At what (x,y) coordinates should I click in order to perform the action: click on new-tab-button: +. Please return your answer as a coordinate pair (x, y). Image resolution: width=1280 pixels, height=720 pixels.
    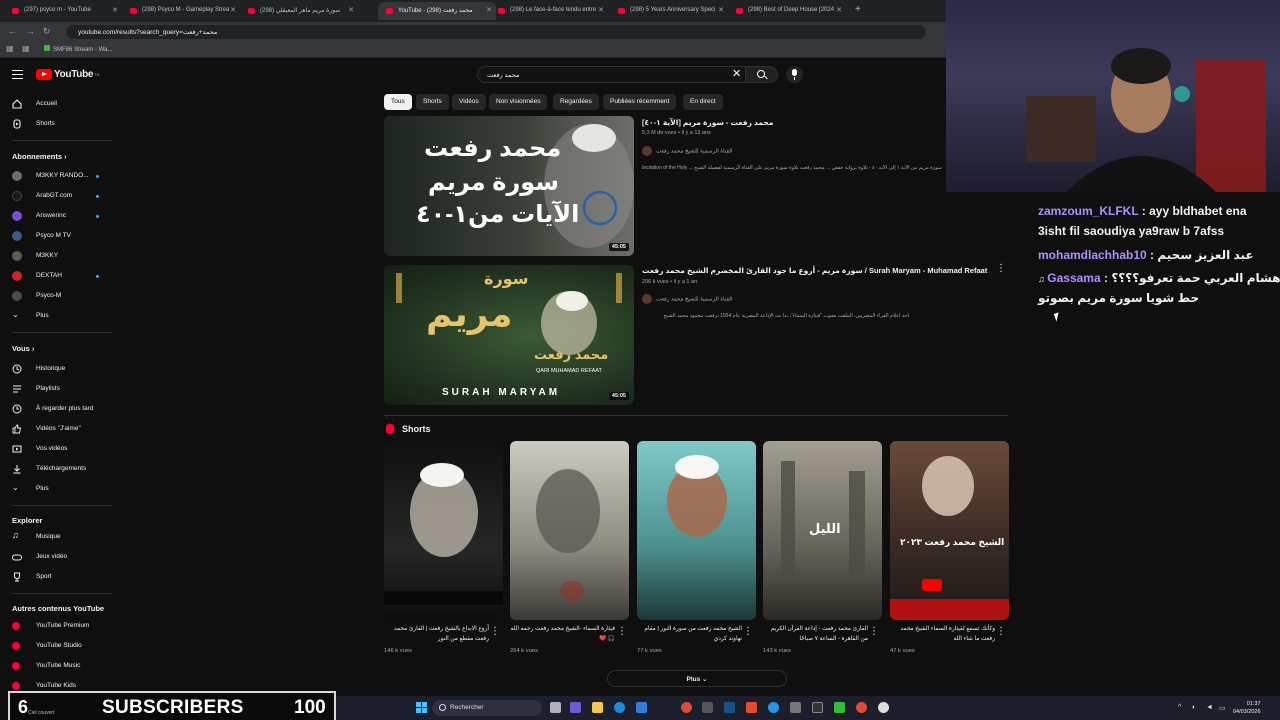
    Looking at the image, I should click on (858, 9).